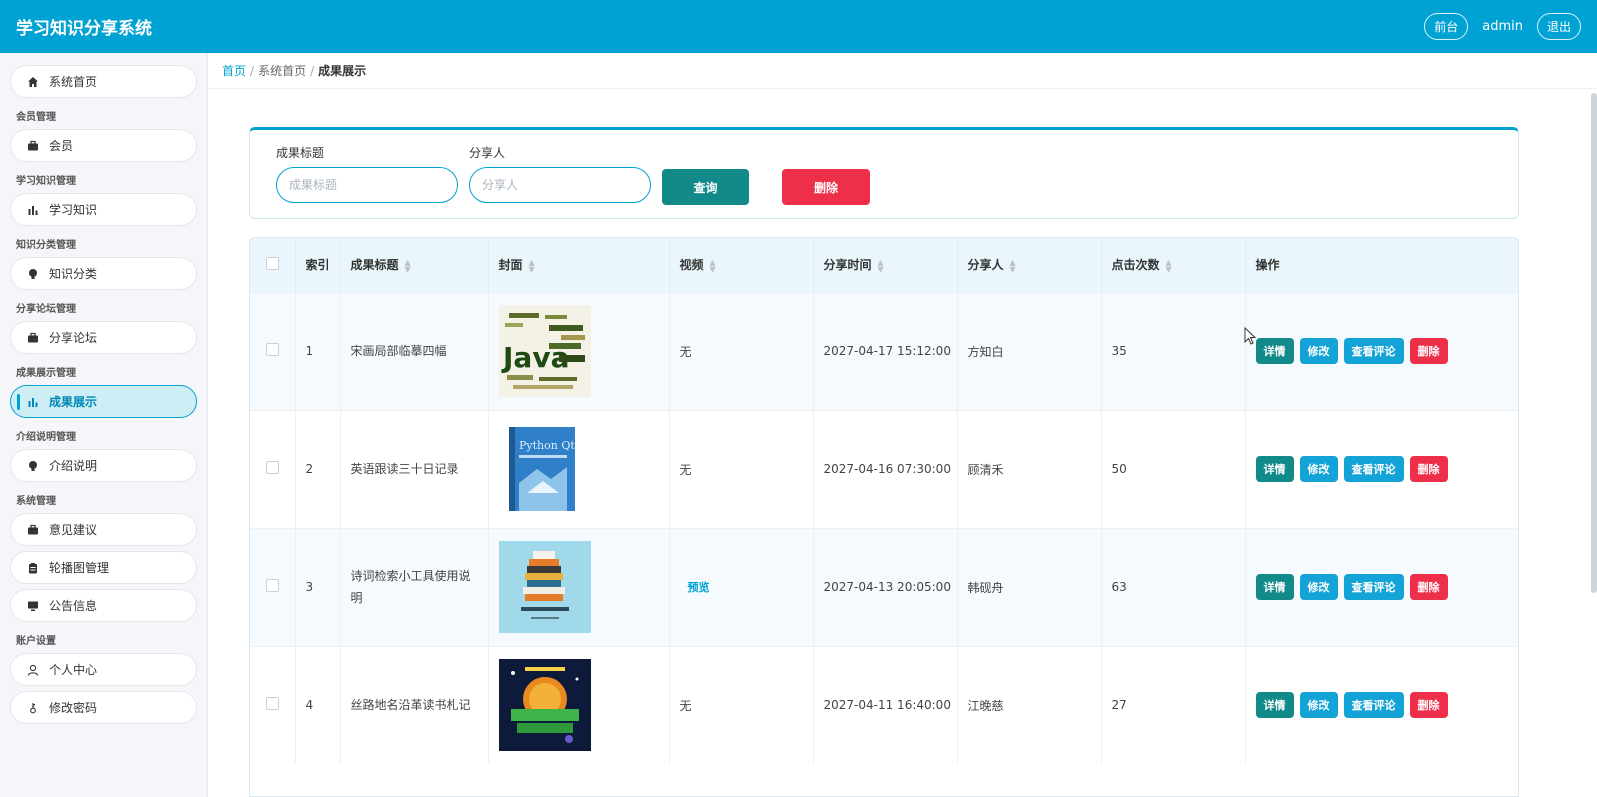  What do you see at coordinates (544, 351) in the screenshot?
I see `java-wordcloud-cover: Java` at bounding box center [544, 351].